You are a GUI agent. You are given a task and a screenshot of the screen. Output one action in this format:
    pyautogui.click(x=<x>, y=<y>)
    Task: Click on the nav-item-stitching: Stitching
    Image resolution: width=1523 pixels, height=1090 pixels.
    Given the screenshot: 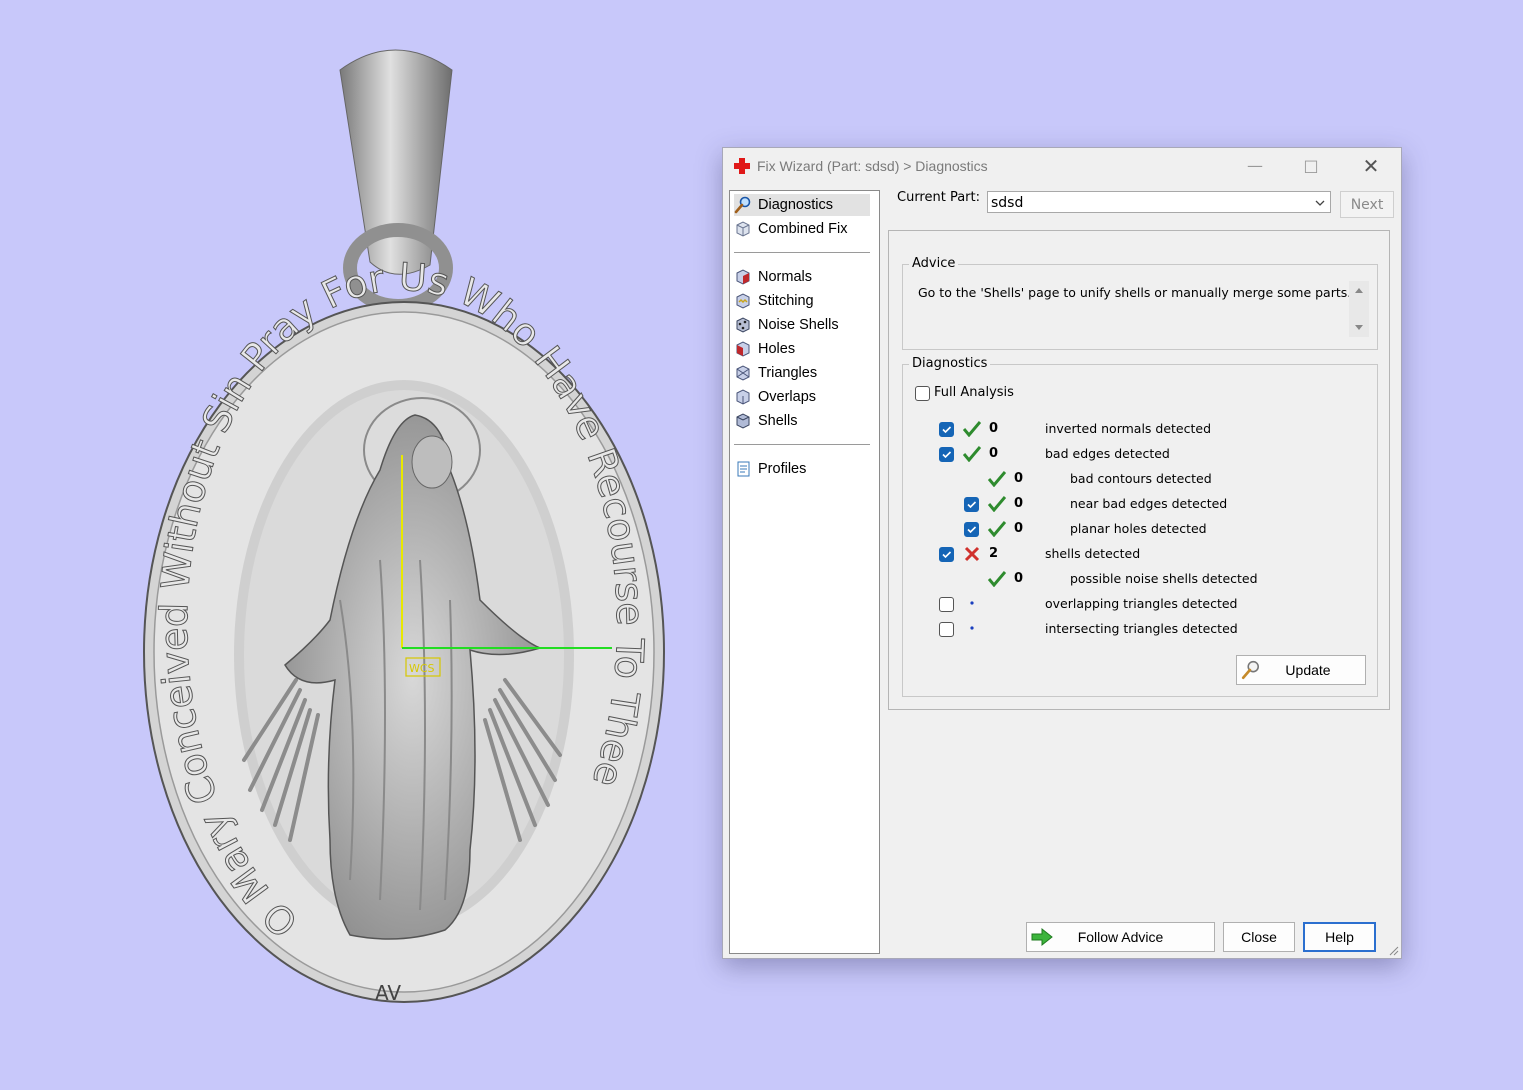 What is the action you would take?
    pyautogui.click(x=802, y=301)
    